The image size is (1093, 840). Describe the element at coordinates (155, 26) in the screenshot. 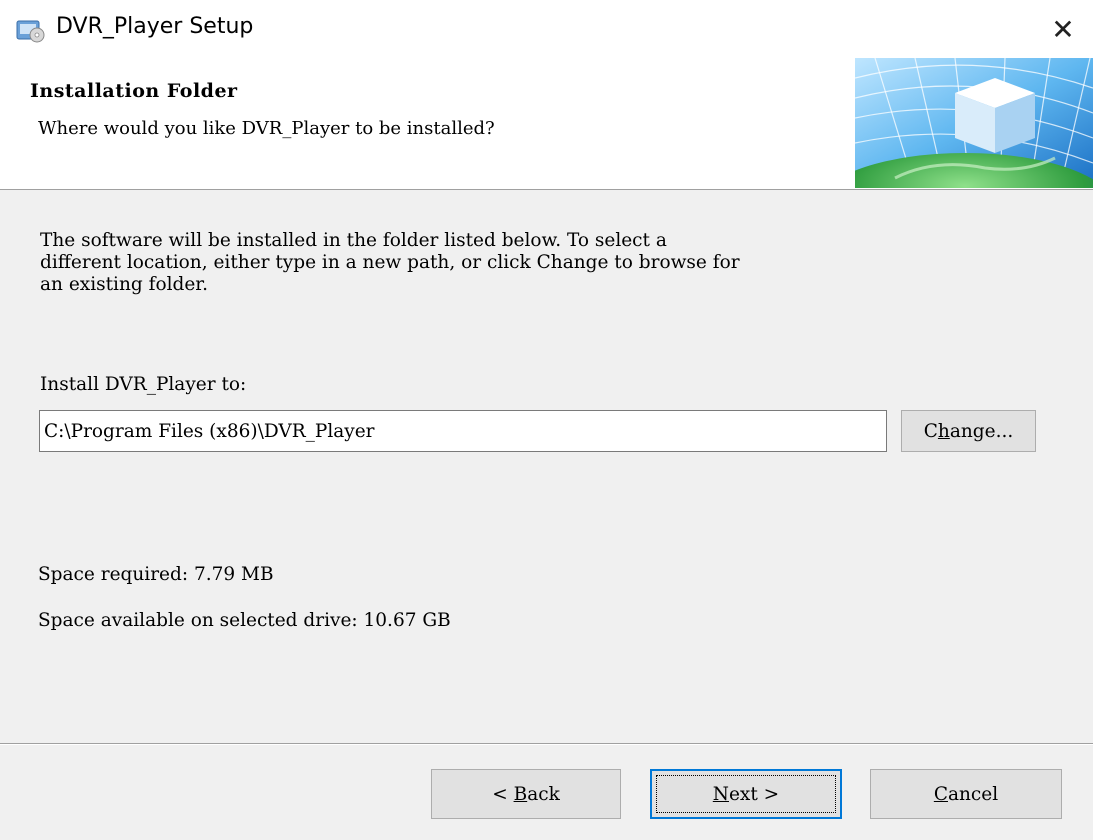

I see `window-title: DVR_Player Setup` at that location.